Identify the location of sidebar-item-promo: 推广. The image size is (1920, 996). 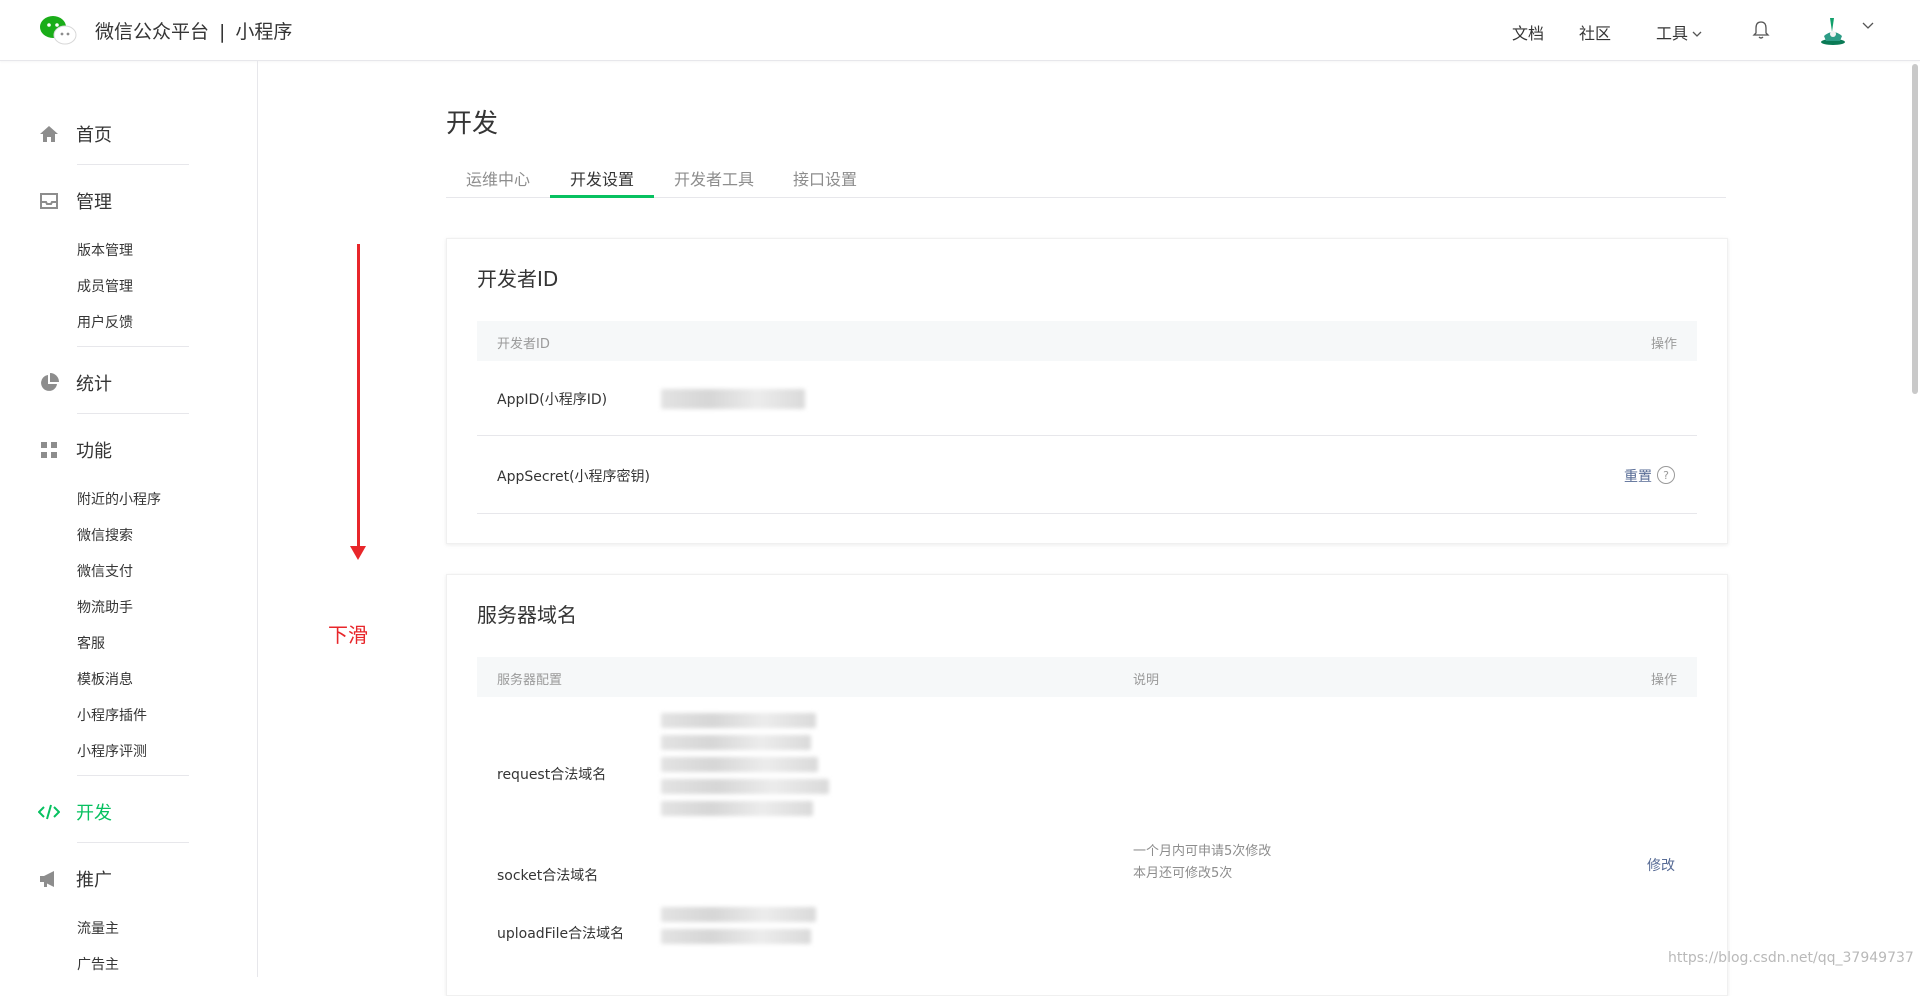
(75, 879).